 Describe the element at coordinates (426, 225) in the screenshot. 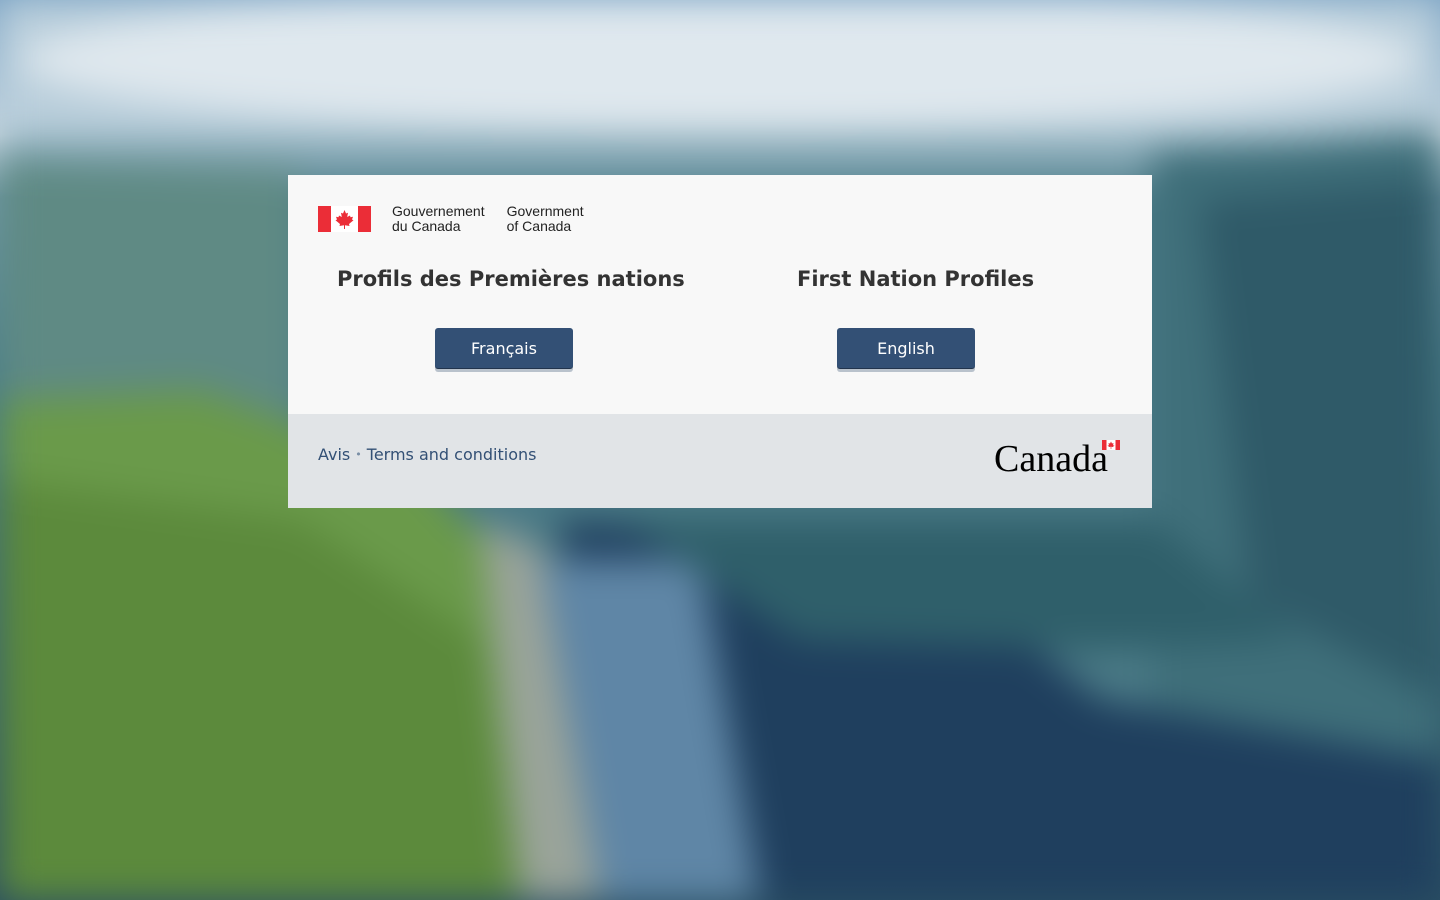

I see `signature-fr-line2: du Canada` at that location.